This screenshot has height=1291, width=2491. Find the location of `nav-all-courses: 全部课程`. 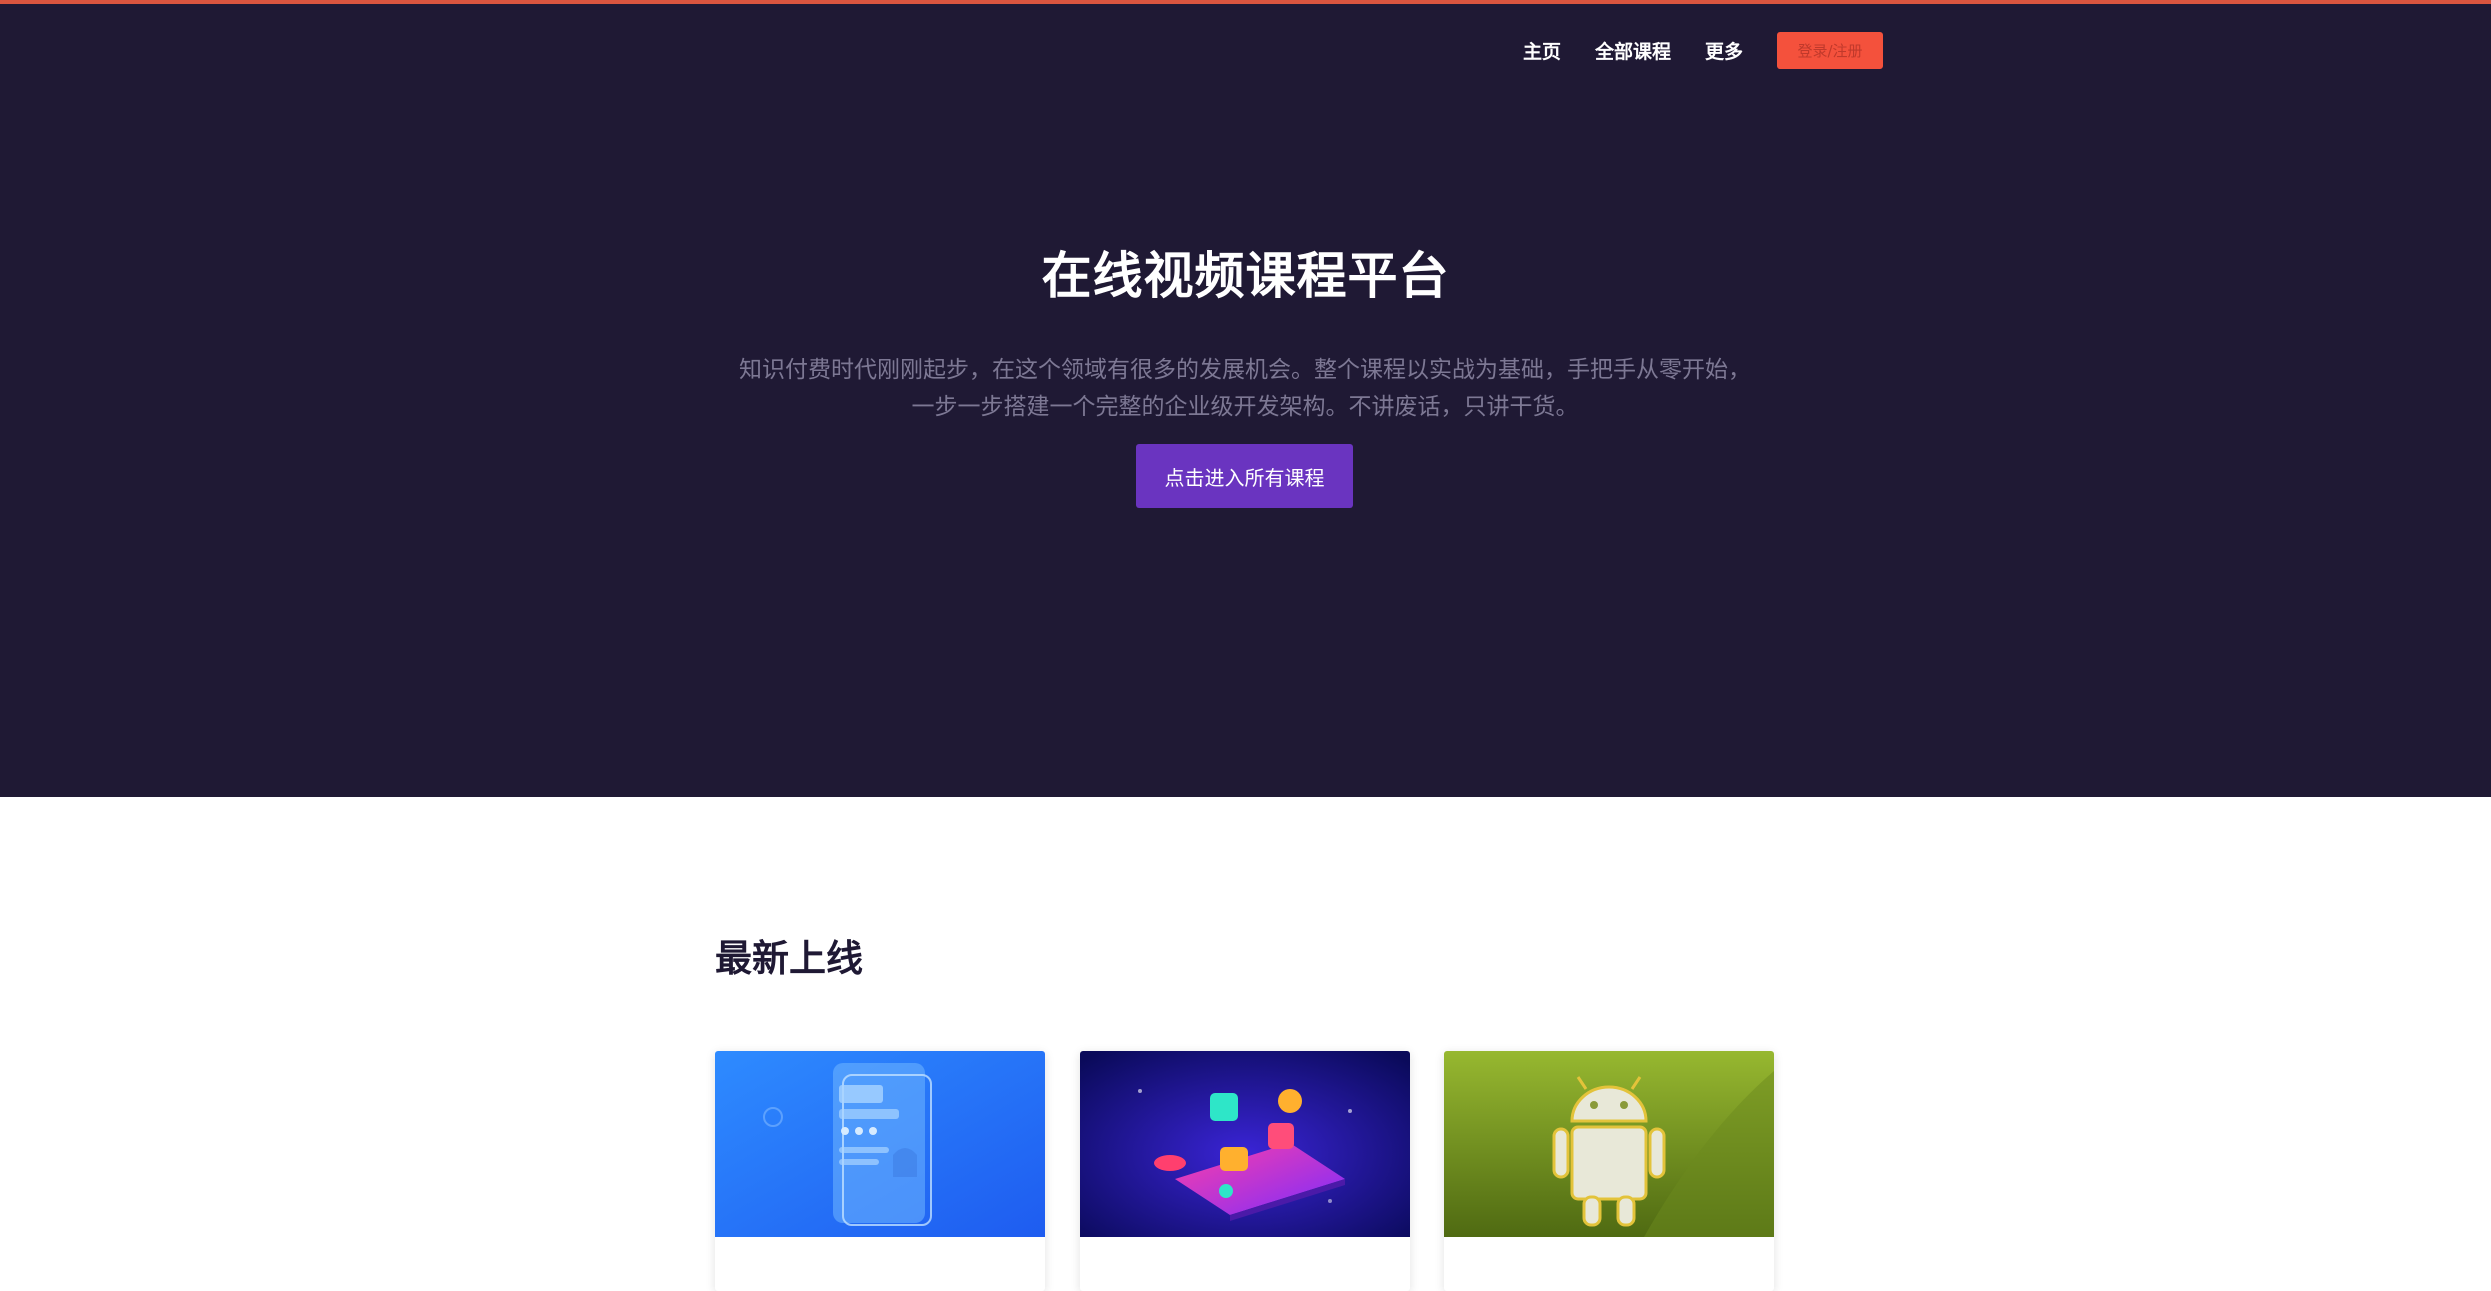

nav-all-courses: 全部课程 is located at coordinates (1633, 50).